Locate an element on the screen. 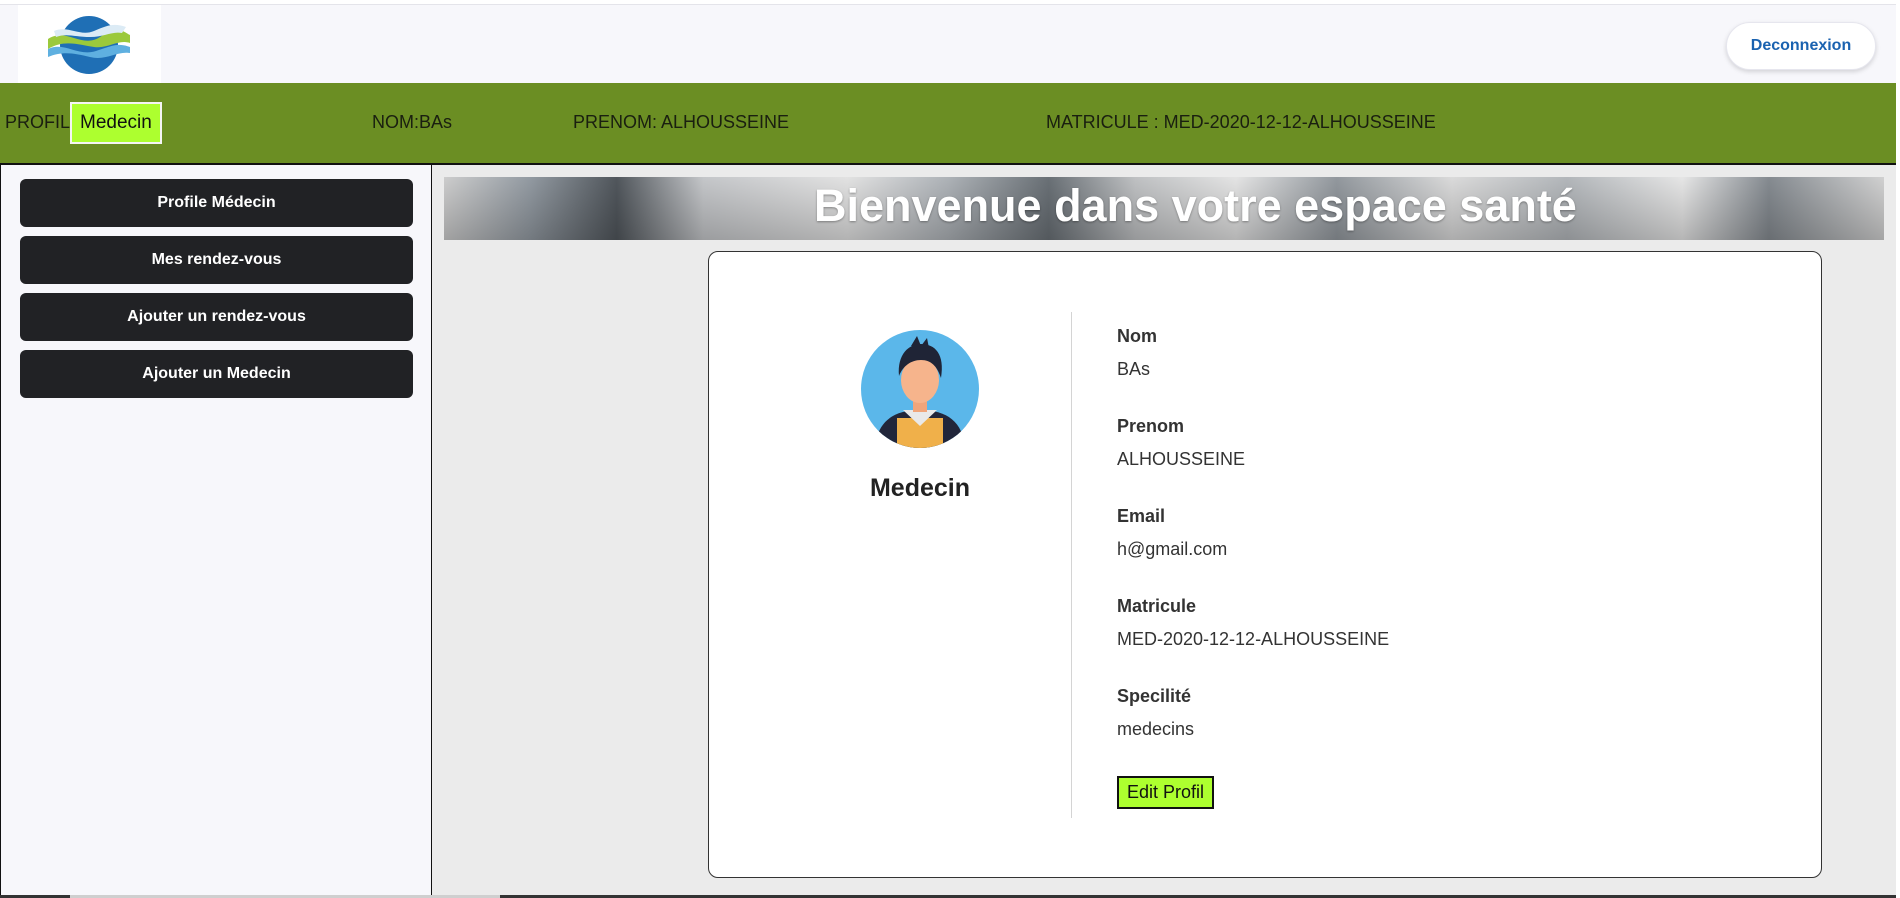 The width and height of the screenshot is (1900, 898). profil-label: PROFIL: is located at coordinates (40, 122).